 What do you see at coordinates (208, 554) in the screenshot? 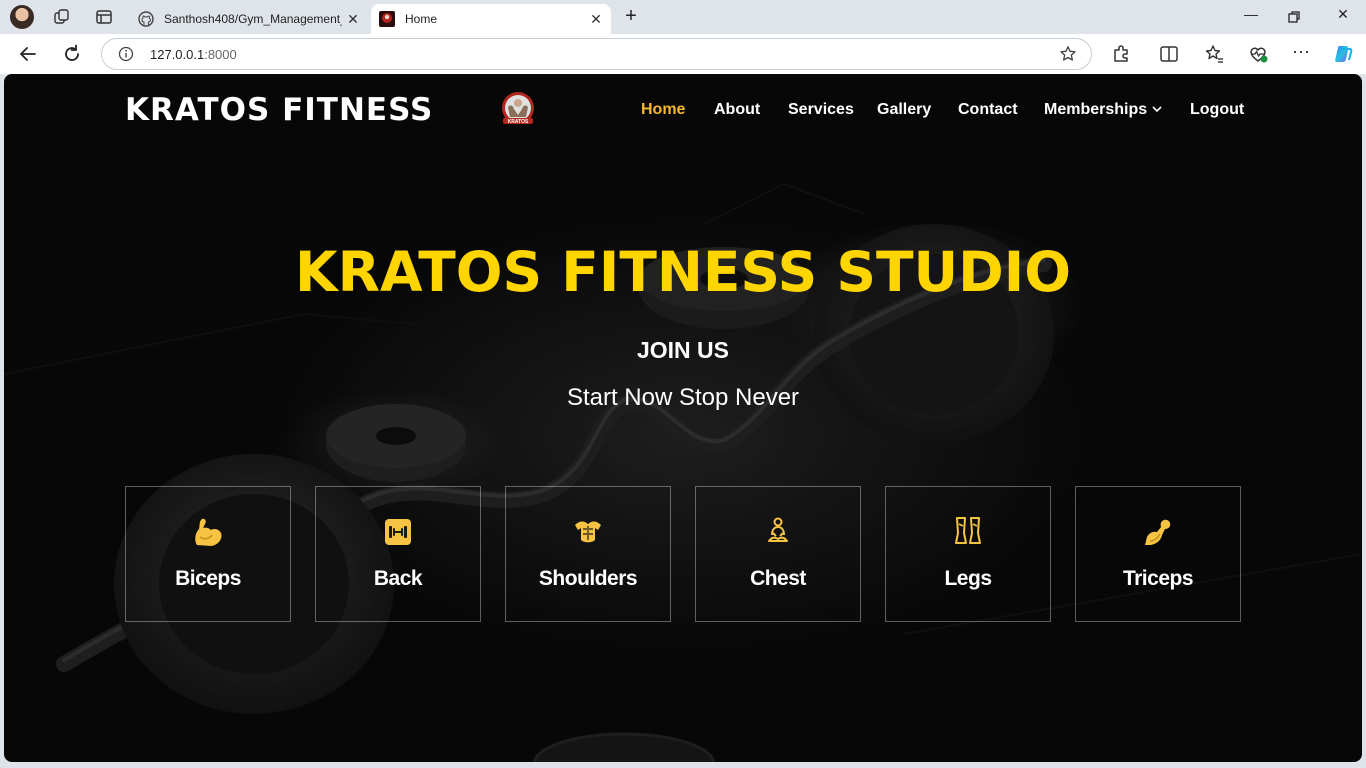
I see `category-card-biceps: Biceps` at bounding box center [208, 554].